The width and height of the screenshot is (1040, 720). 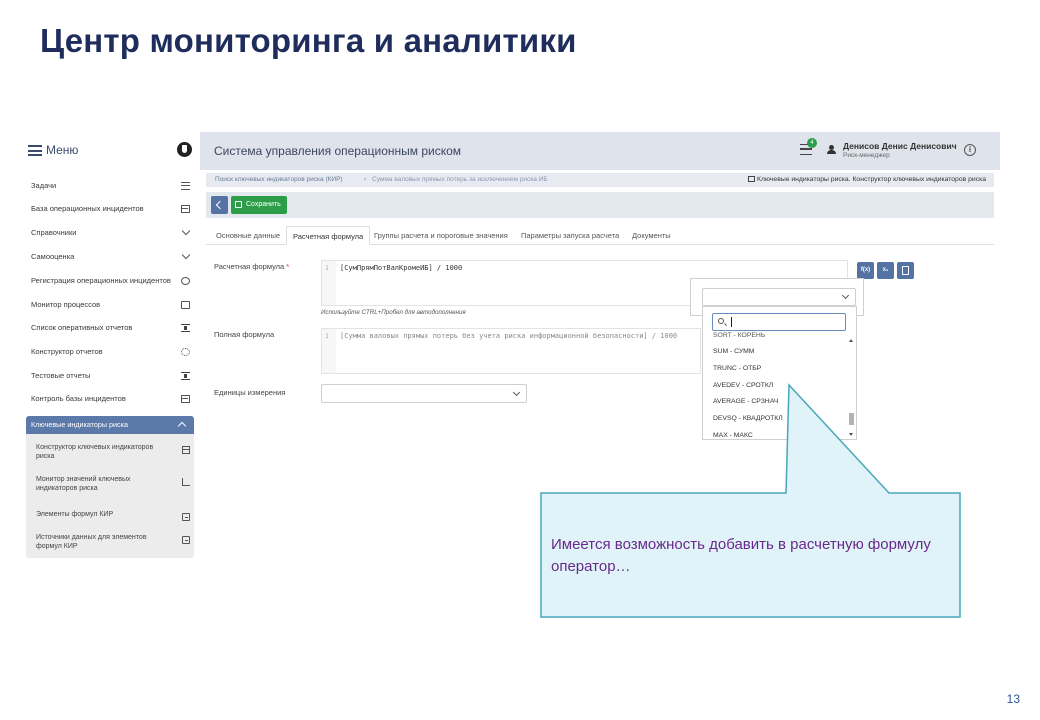 What do you see at coordinates (441, 235) in the screenshot?
I see `tab-calc-groups: Группы расчета и пороговые значения` at bounding box center [441, 235].